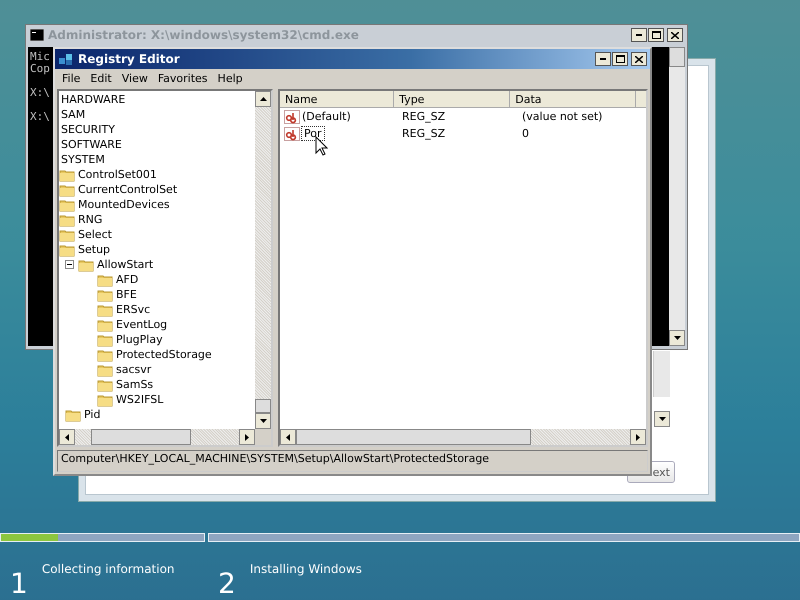 The width and height of the screenshot is (800, 600). Describe the element at coordinates (140, 399) in the screenshot. I see `tree-item: WS2IFSL` at that location.